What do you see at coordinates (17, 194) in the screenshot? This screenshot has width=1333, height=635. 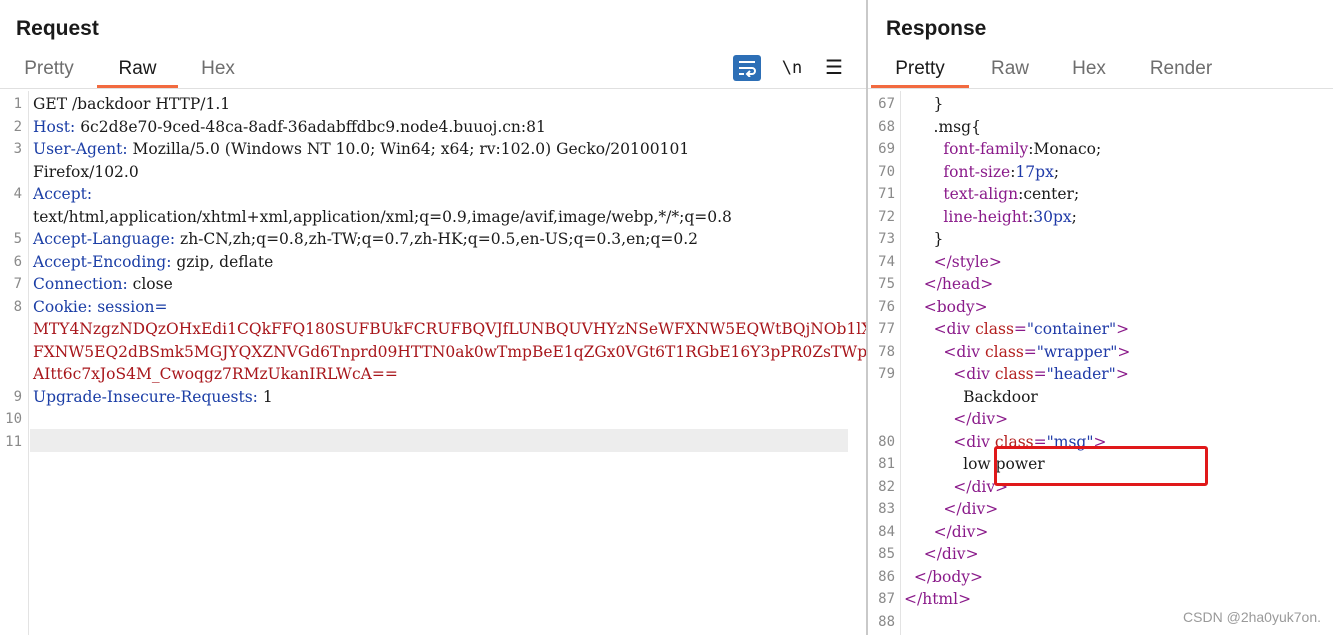 I see `line-number: 4` at bounding box center [17, 194].